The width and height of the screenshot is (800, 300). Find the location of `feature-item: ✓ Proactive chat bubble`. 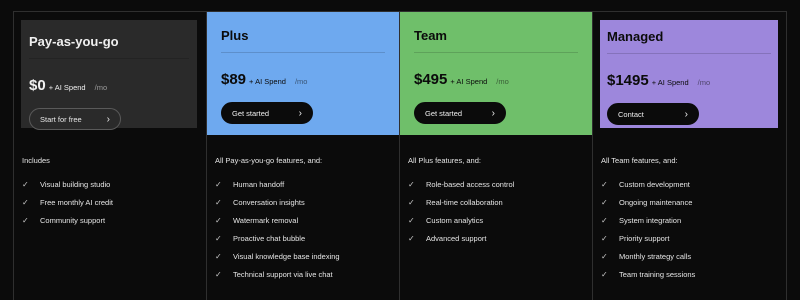

feature-item: ✓ Proactive chat bubble is located at coordinates (305, 238).